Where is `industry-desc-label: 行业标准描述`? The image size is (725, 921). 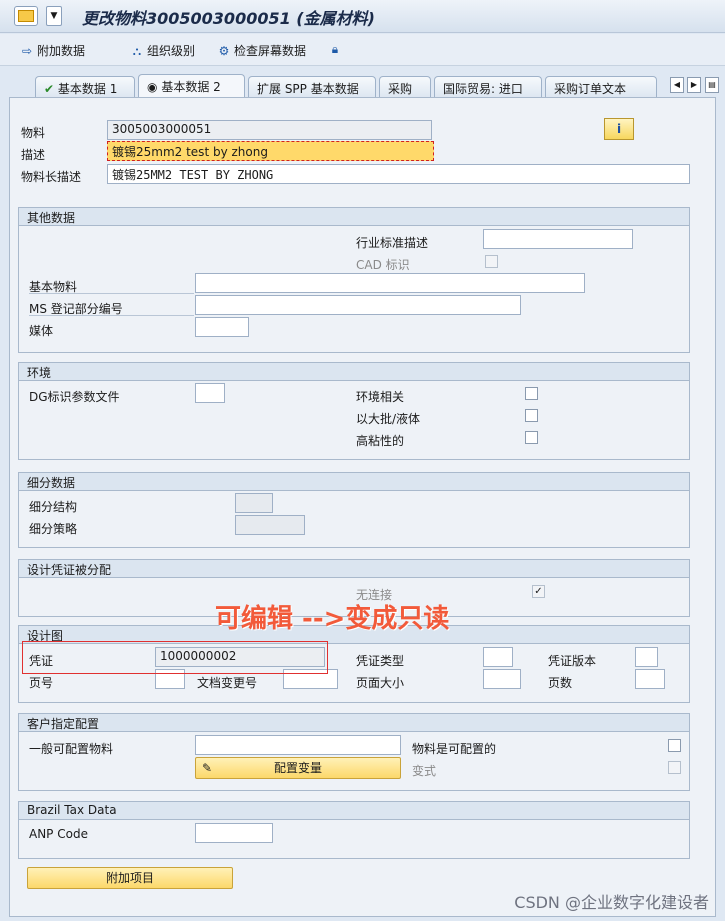 industry-desc-label: 行业标准描述 is located at coordinates (392, 243).